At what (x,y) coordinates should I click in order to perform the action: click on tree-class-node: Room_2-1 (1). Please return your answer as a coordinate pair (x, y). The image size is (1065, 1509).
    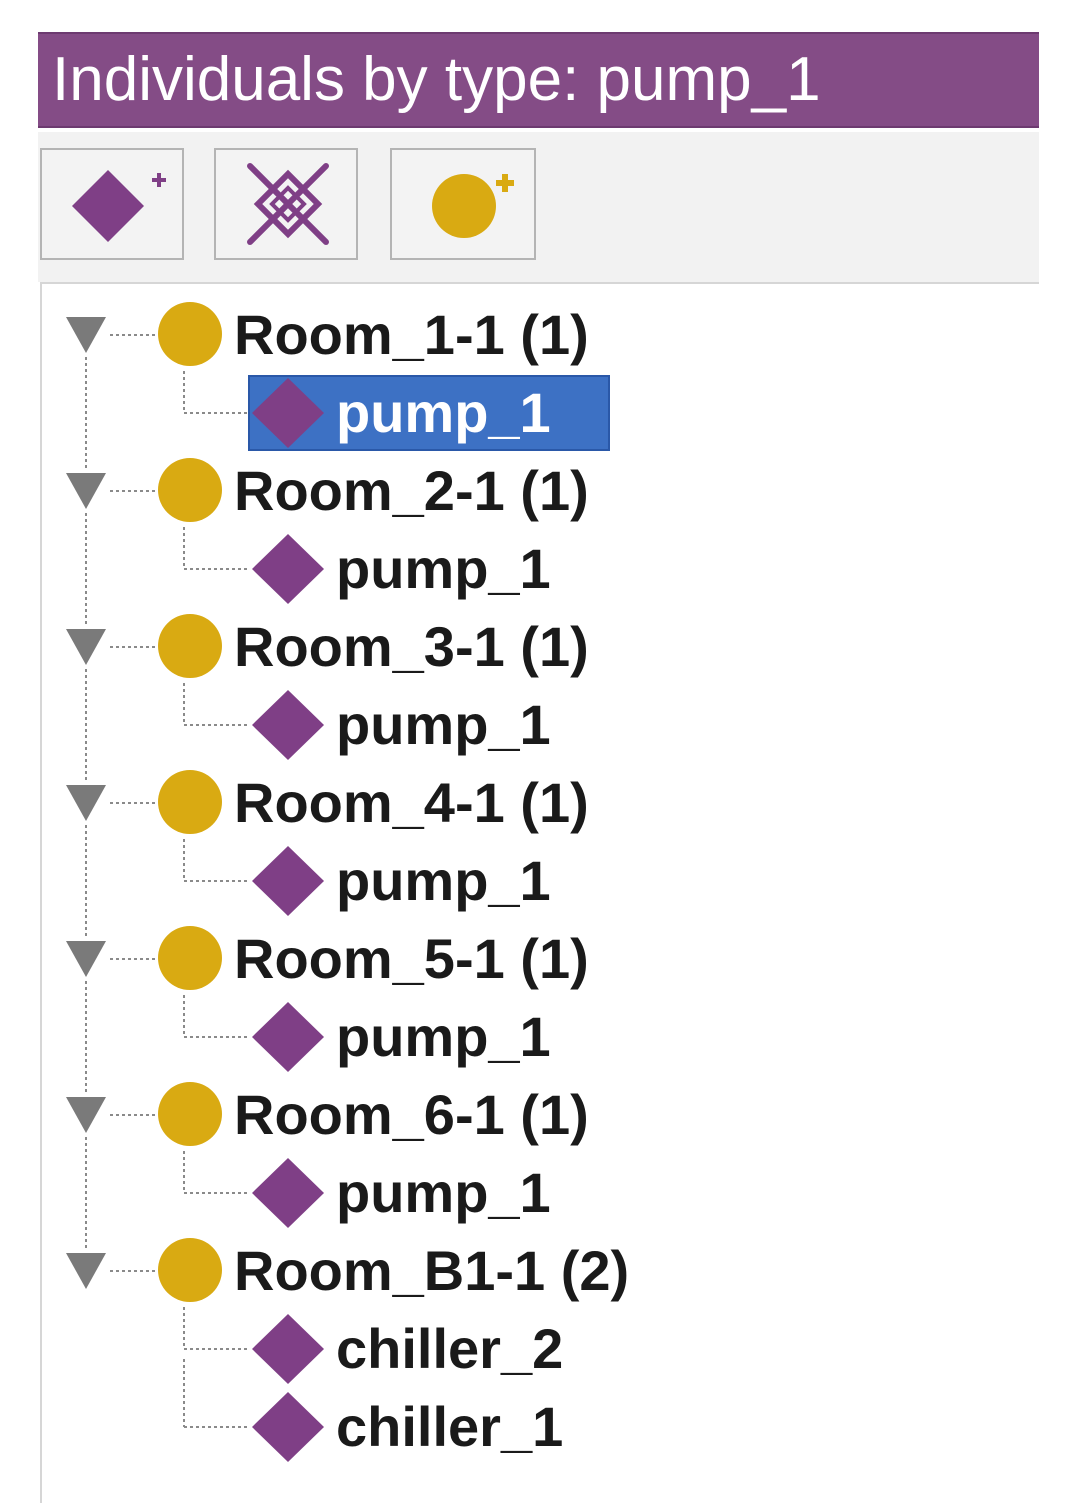
    Looking at the image, I should click on (372, 491).